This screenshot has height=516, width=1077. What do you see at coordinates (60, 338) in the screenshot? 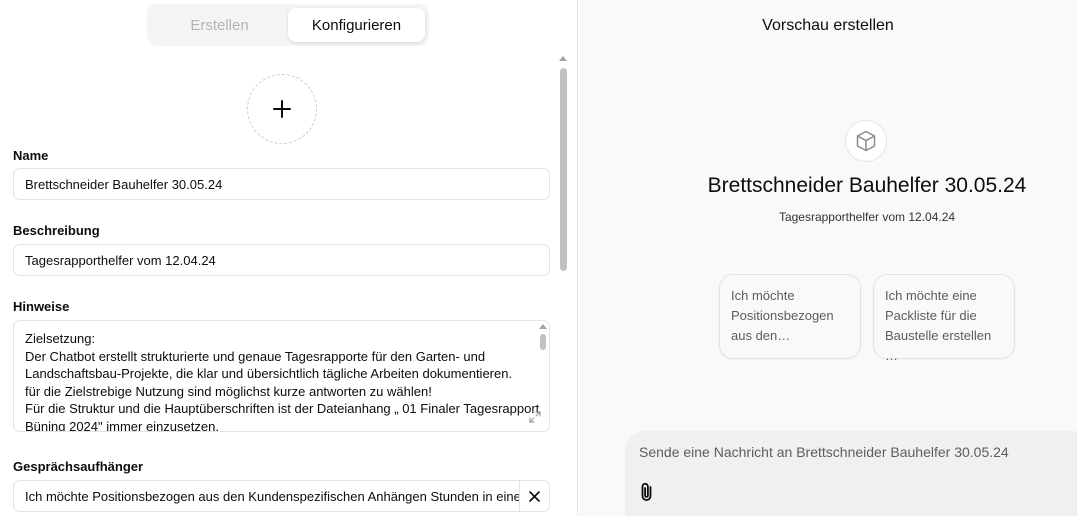
I see `instructions-line: Zielsetzung:` at bounding box center [60, 338].